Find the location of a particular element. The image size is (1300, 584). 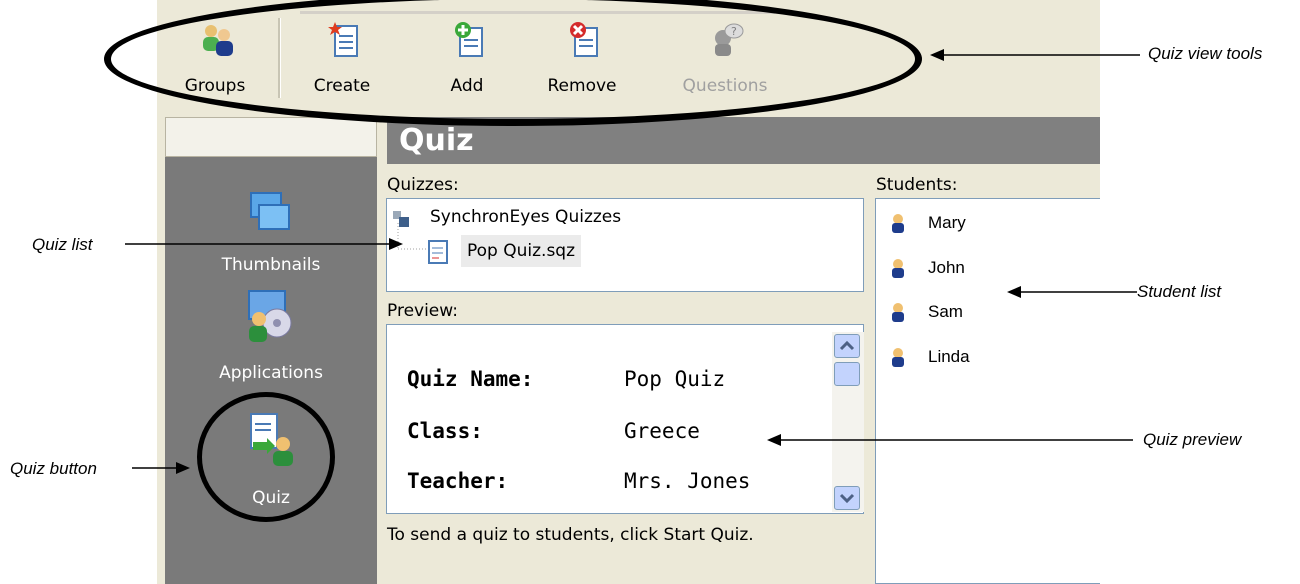

student-name: John is located at coordinates (946, 267).